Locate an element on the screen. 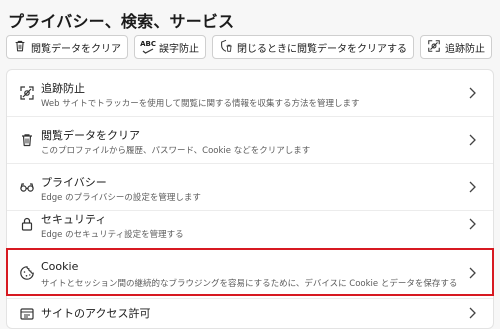 This screenshot has height=329, width=500. clear-on-close-label: 閉じるときに閲覧データをクリアする is located at coordinates (322, 49).